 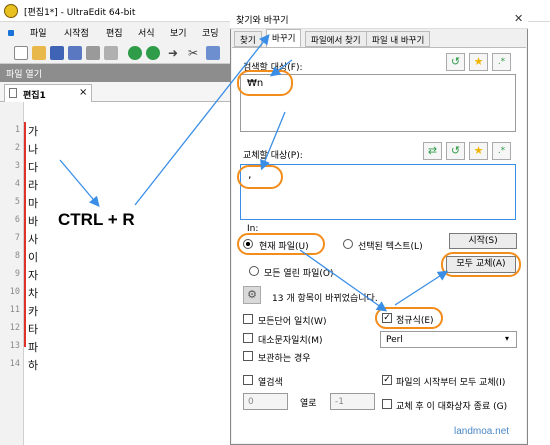 I want to click on arrow-to-regex, so click(x=343, y=280).